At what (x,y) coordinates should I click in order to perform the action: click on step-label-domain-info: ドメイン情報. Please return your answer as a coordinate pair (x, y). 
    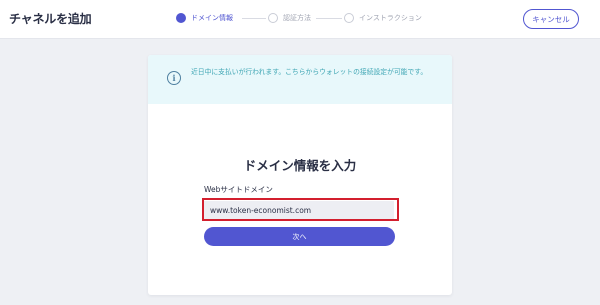
    Looking at the image, I should click on (212, 18).